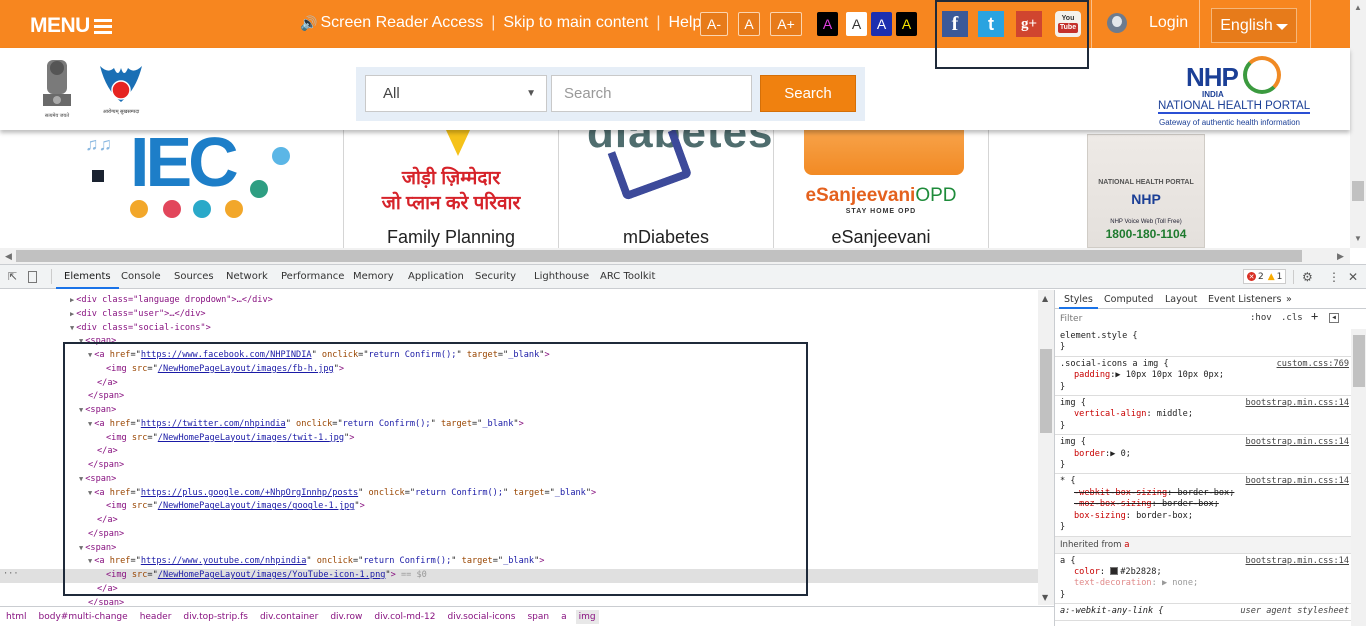 The height and width of the screenshot is (626, 1366). Describe the element at coordinates (651, 93) in the screenshot. I see `search-input: Search` at that location.